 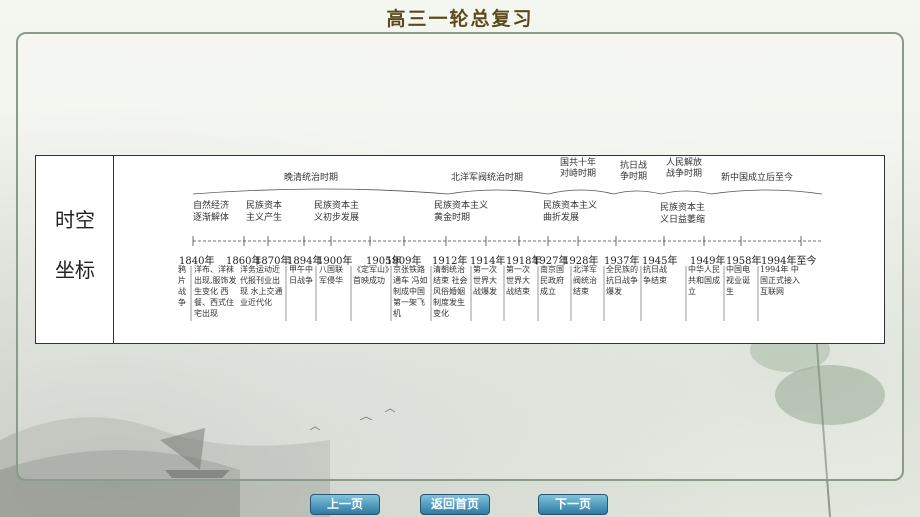 I want to click on event-1914: 第一次世界大战爆发, so click(x=485, y=280).